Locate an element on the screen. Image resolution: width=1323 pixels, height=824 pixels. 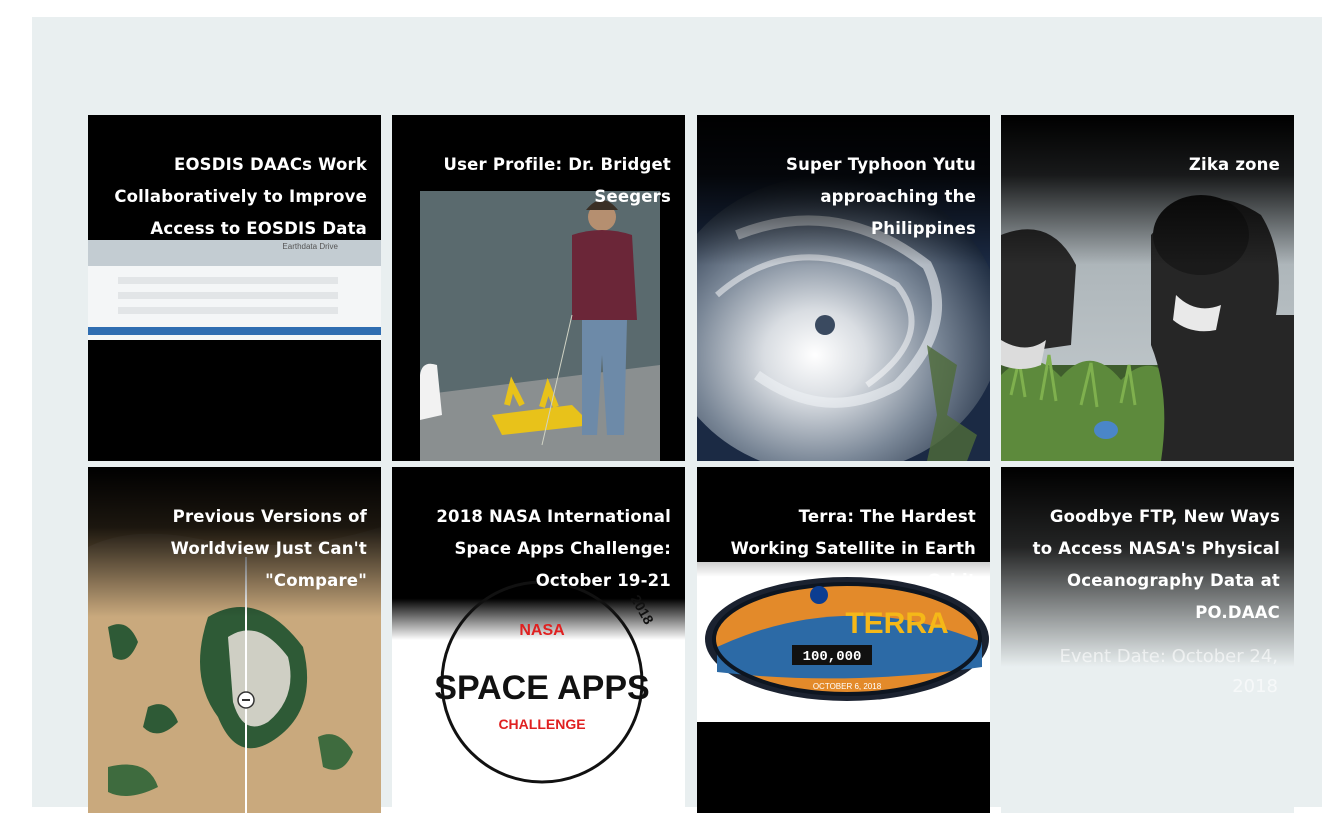
terra-date: OCTOBER 6, 2018 is located at coordinates (847, 686).